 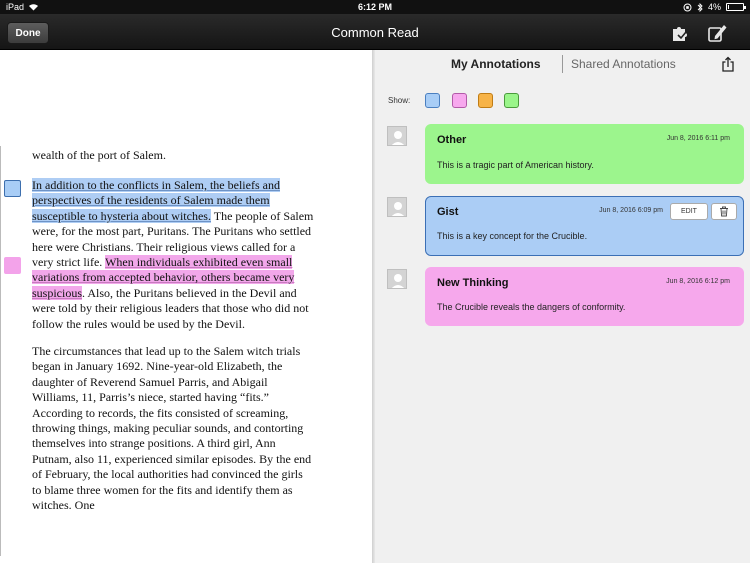 I want to click on pink-highlight: When individuals exhibited even small, so click(x=199, y=262).